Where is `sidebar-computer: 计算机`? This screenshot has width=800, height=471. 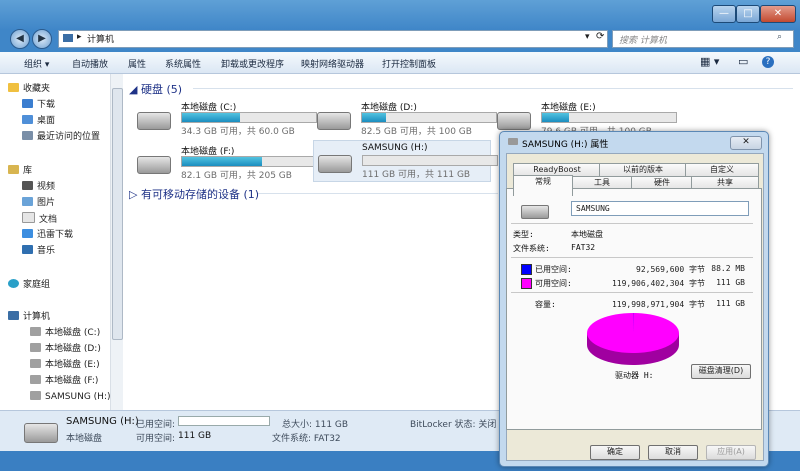 sidebar-computer: 计算机 is located at coordinates (29, 317).